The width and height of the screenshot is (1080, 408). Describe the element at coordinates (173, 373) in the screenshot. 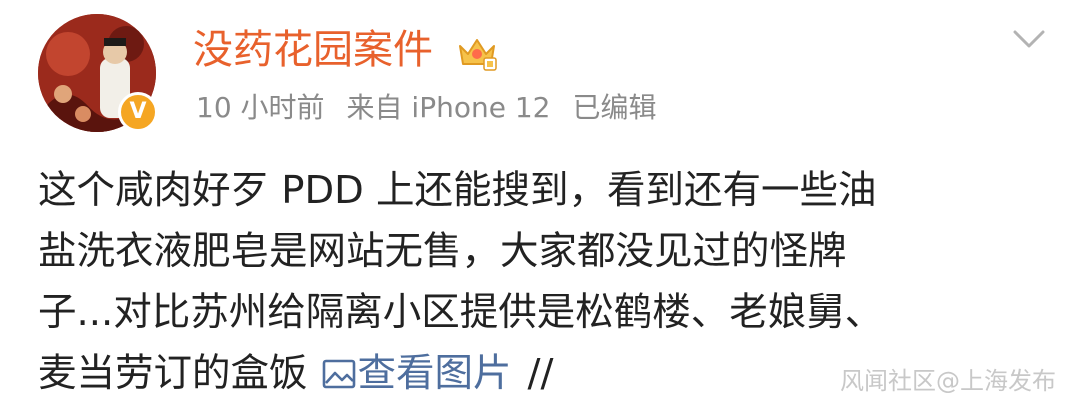

I see `post-line: 麦当劳订的盒饭` at that location.